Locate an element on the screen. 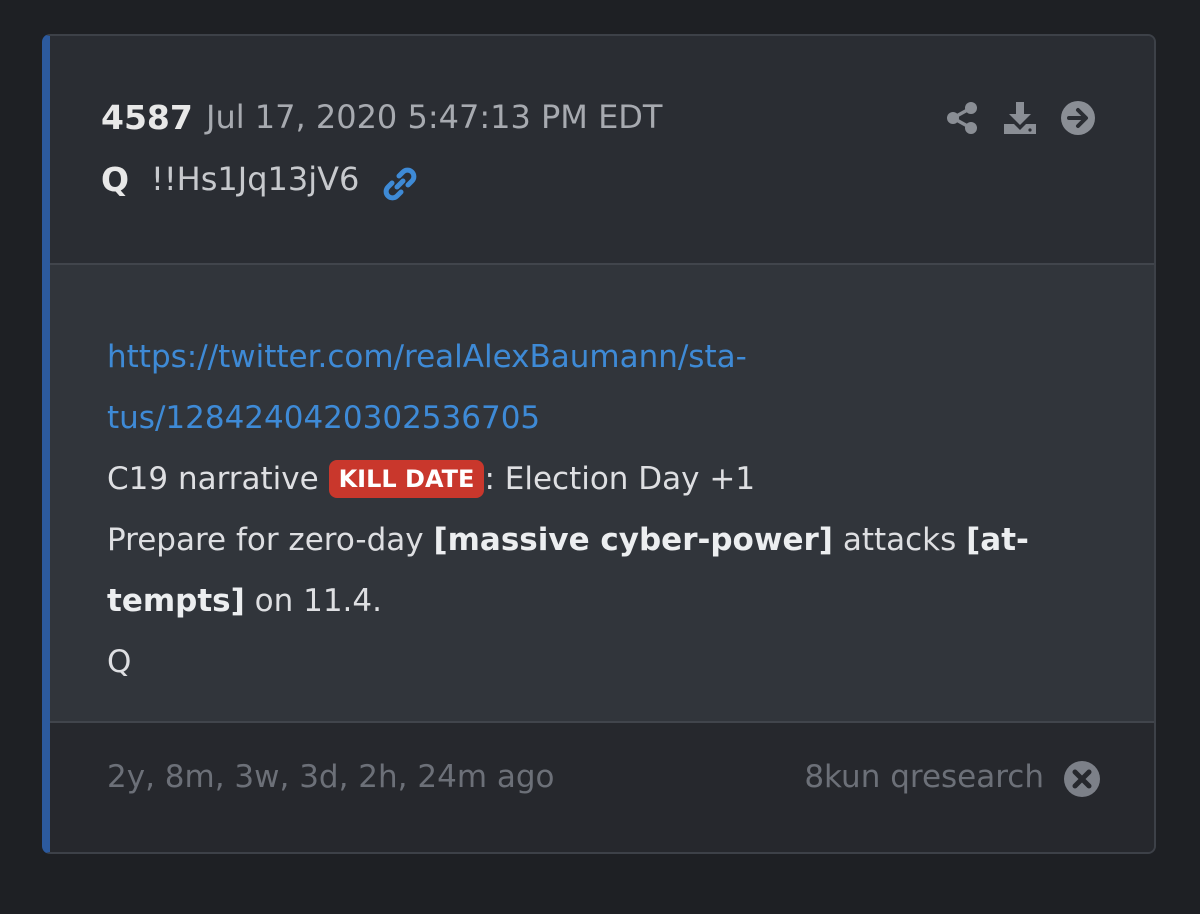 This screenshot has width=1200, height=914. signature: Q is located at coordinates (119, 662).